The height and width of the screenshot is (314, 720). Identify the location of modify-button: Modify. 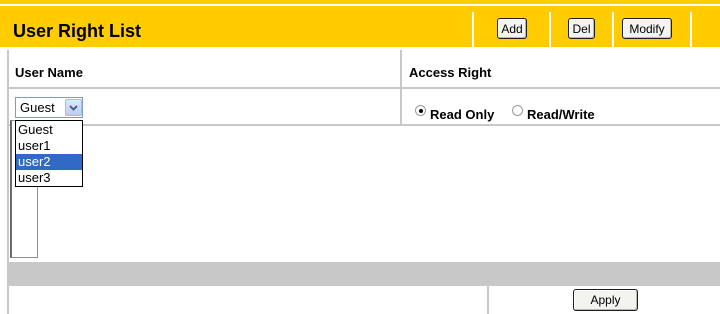
(647, 28).